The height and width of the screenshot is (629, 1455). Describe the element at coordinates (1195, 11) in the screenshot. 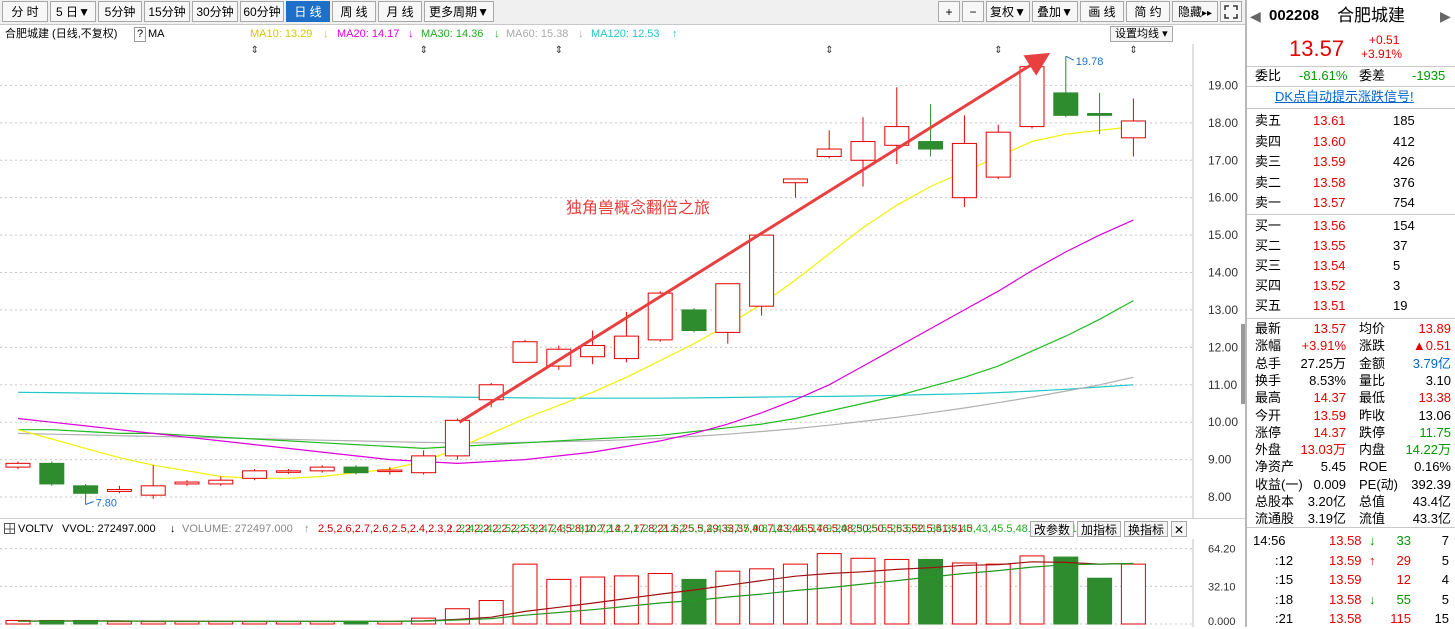

I see `hide-button: 隐藏▸▸` at that location.